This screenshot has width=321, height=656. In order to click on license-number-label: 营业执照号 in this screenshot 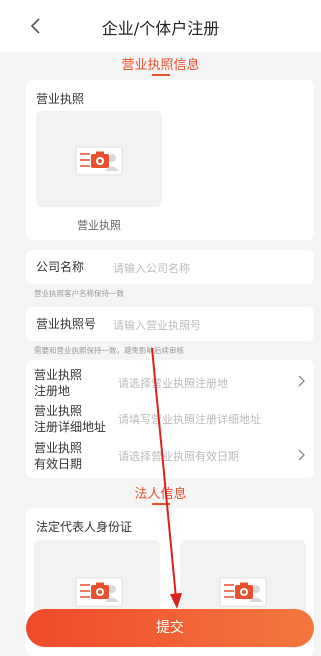, I will do `click(66, 324)`.